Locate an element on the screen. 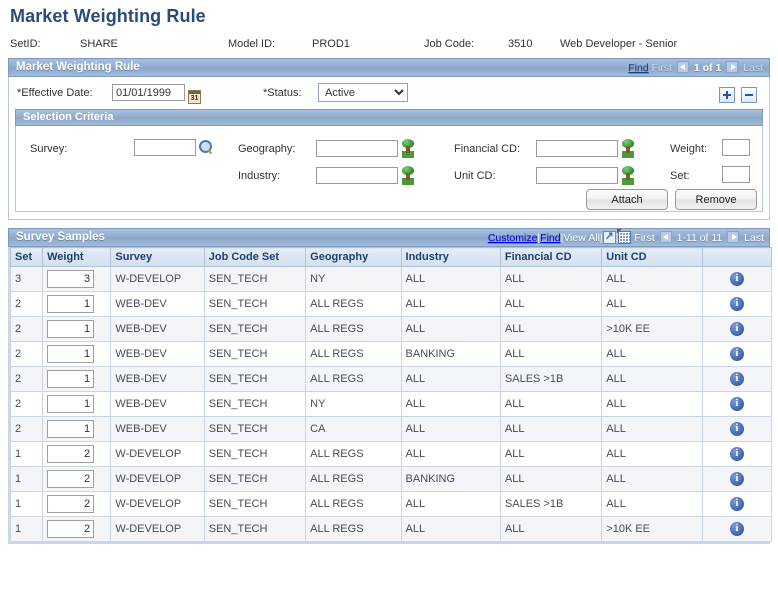  unit-cd-tree-prompt-icon is located at coordinates (628, 173).